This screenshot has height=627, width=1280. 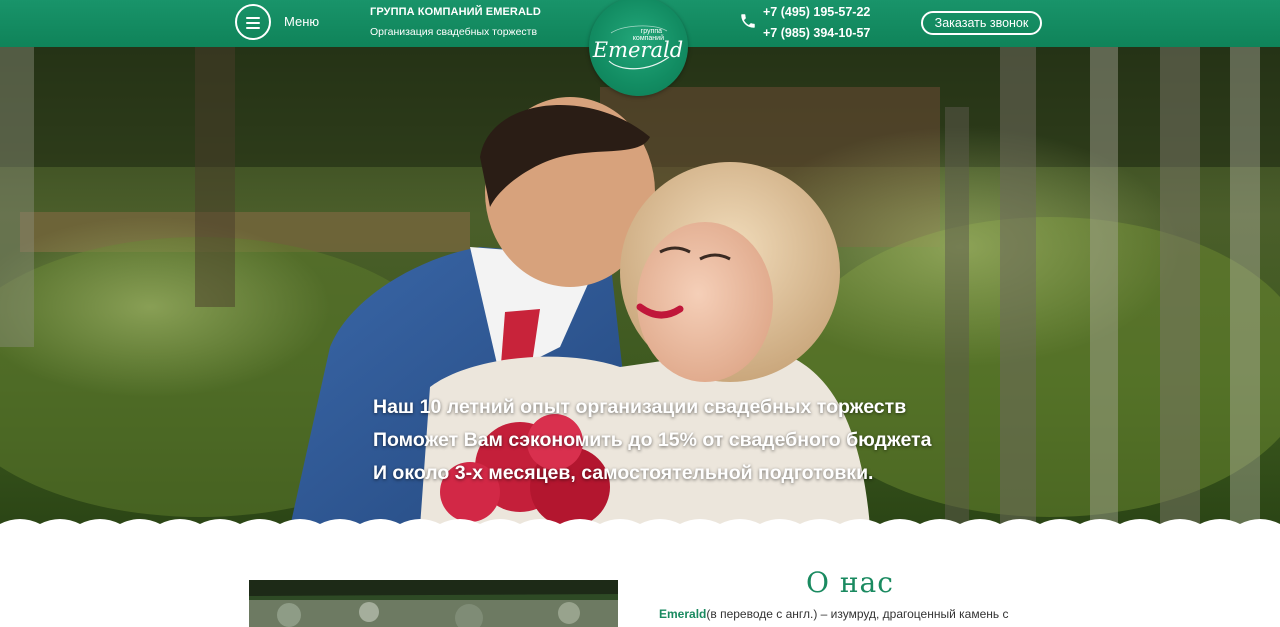 What do you see at coordinates (850, 582) in the screenshot?
I see `about-title: О нас` at bounding box center [850, 582].